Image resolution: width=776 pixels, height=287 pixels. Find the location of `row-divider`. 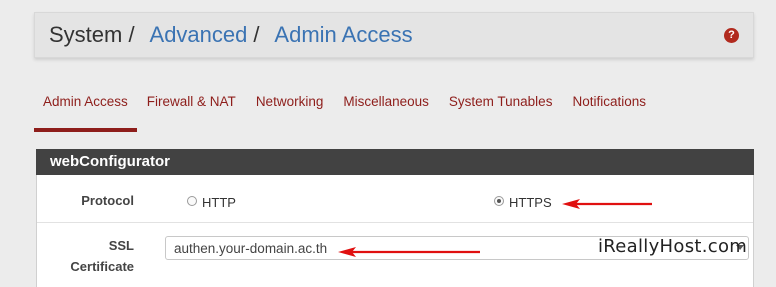

row-divider is located at coordinates (395, 222).